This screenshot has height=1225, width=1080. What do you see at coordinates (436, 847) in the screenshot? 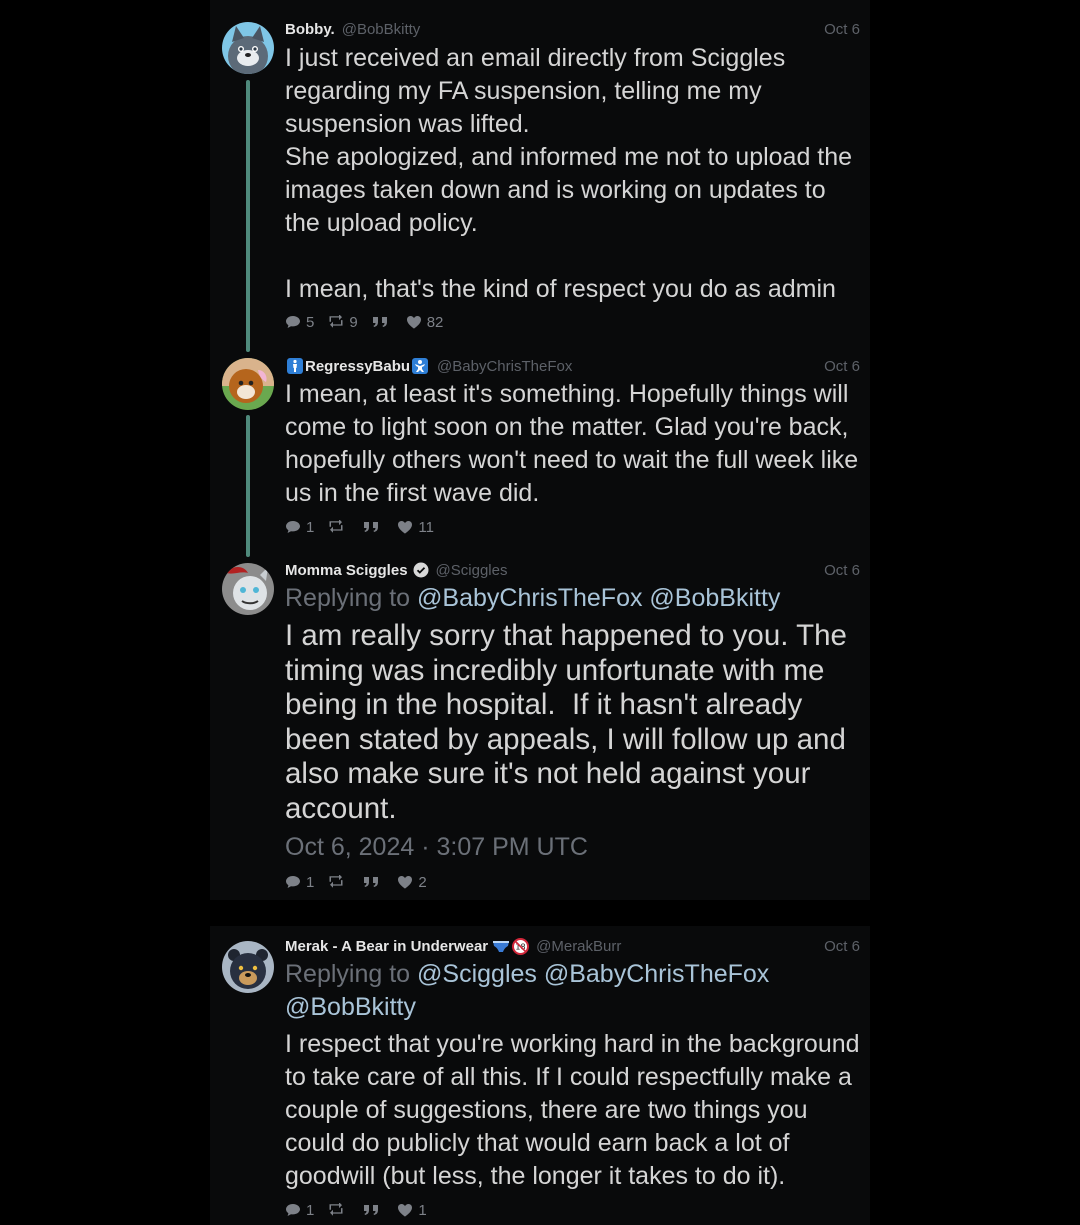
I see `tweet-timestamp: Oct 6, 2024 · 3:07 PM UTC` at bounding box center [436, 847].